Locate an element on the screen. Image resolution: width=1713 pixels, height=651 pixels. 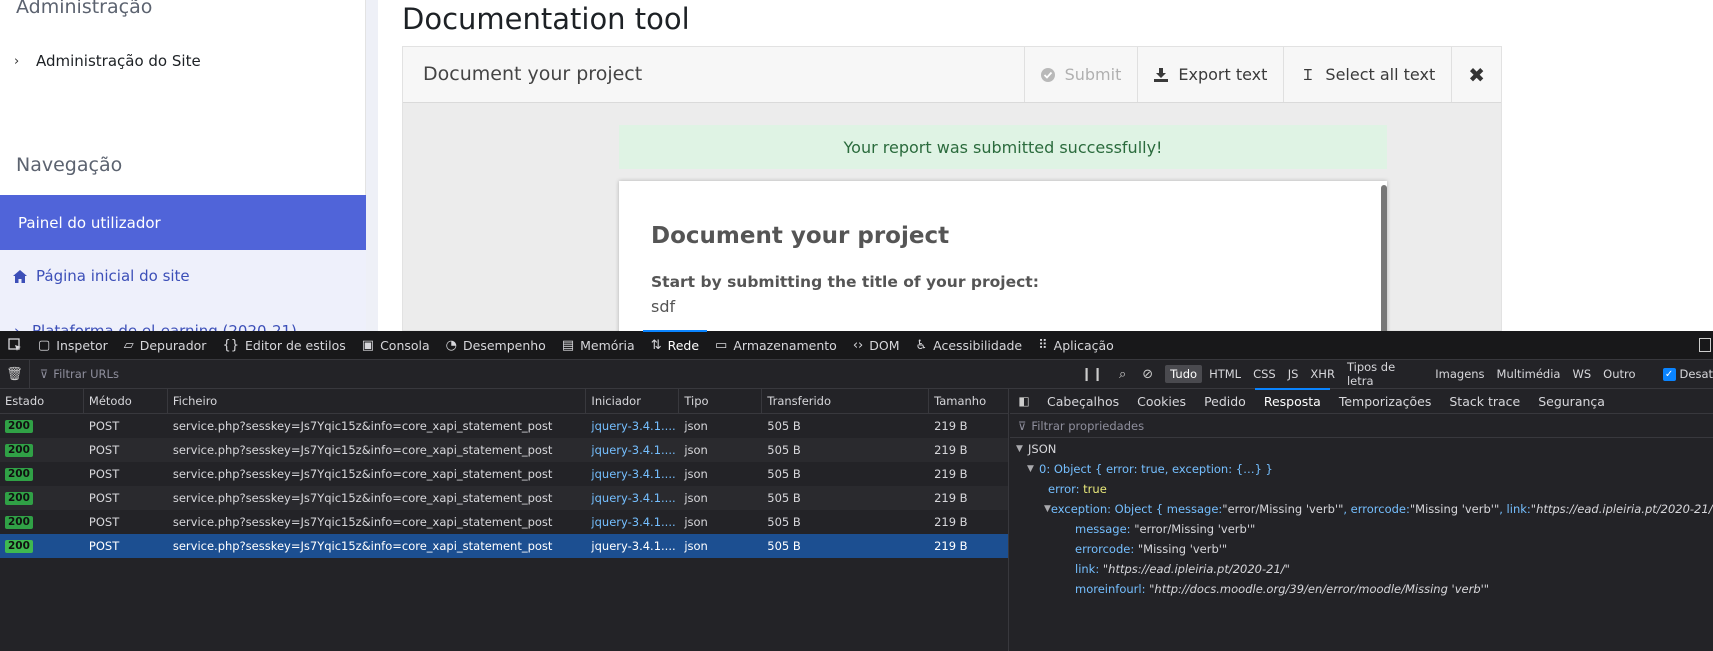
tab-label: Rede is located at coordinates (683, 345).